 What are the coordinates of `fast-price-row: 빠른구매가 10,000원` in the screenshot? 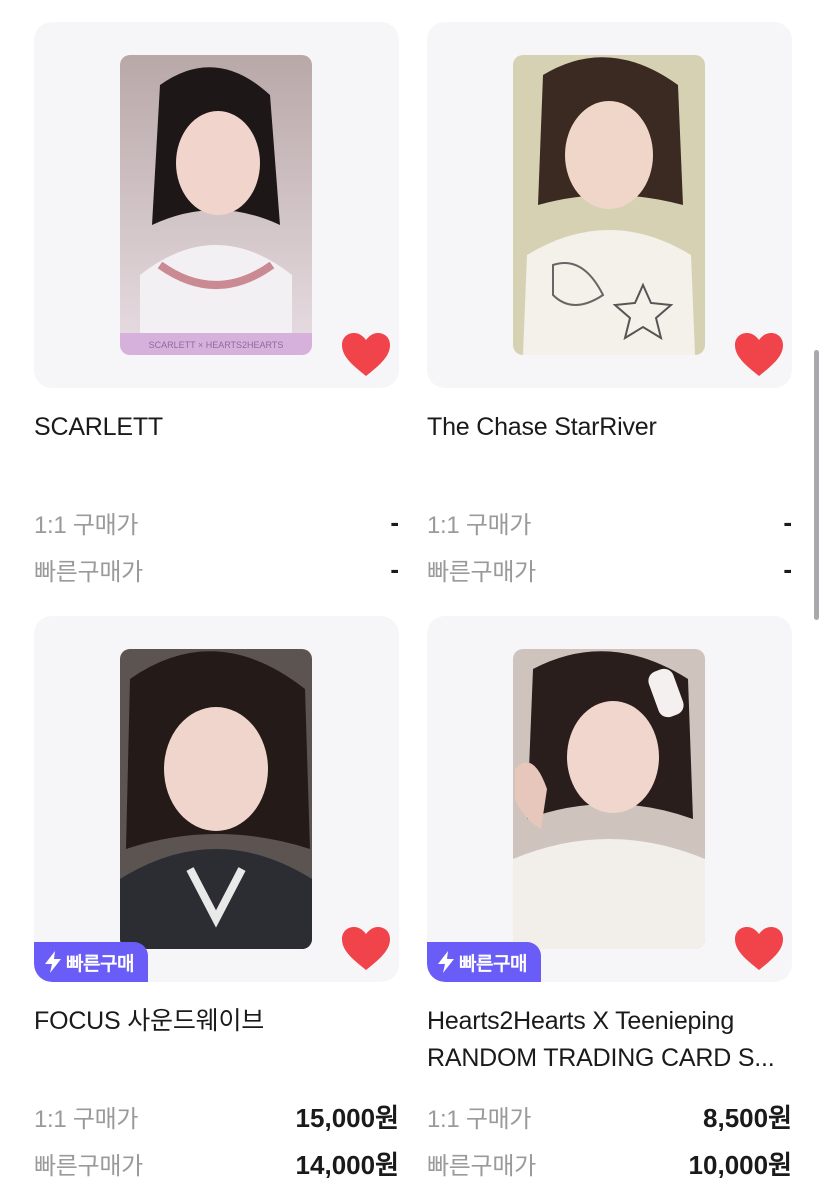 It's located at (609, 1163).